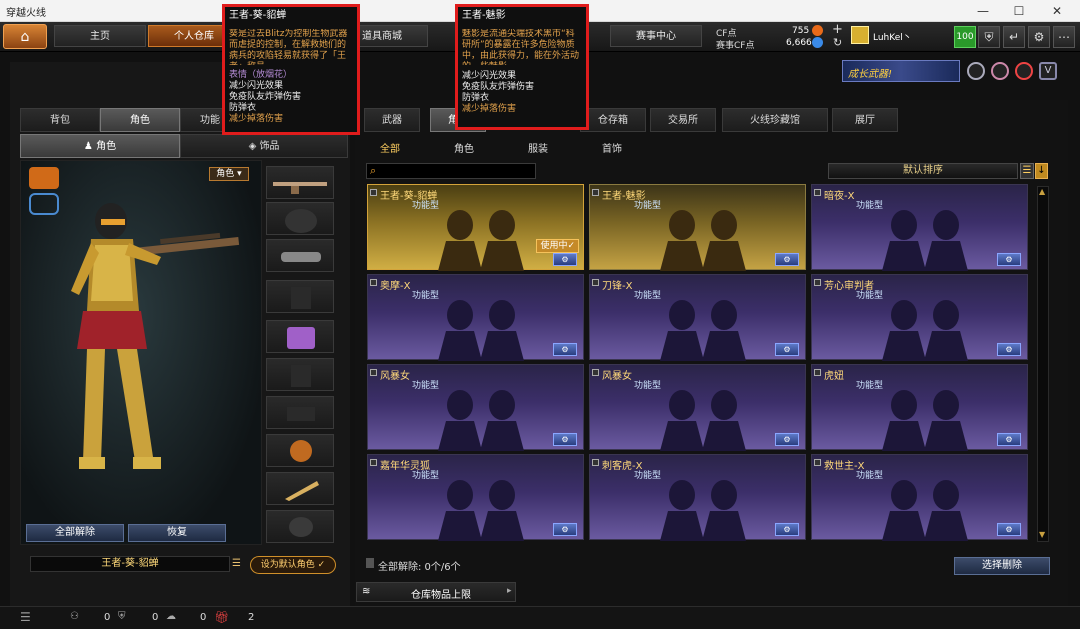  I want to click on sort-direction-icon: ↓, so click(1041, 171).